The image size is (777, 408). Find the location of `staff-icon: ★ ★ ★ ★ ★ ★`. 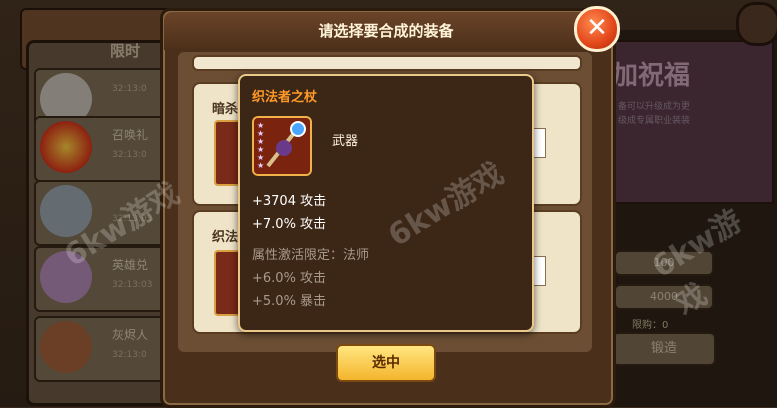

staff-icon: ★ ★ ★ ★ ★ ★ is located at coordinates (282, 146).